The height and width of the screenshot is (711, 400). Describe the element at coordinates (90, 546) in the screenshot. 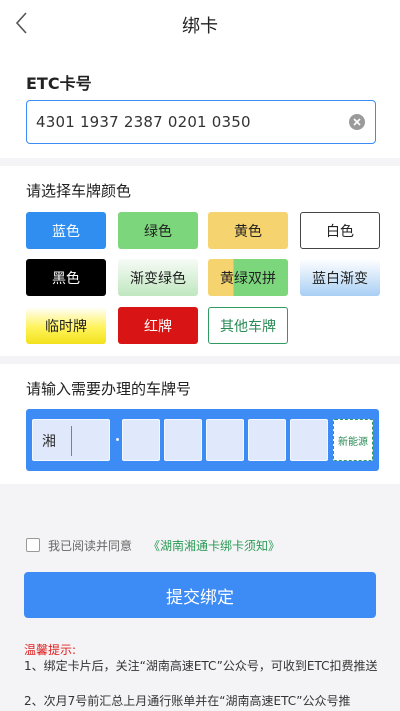

I see `agreement-text: 我已阅读并同意` at that location.